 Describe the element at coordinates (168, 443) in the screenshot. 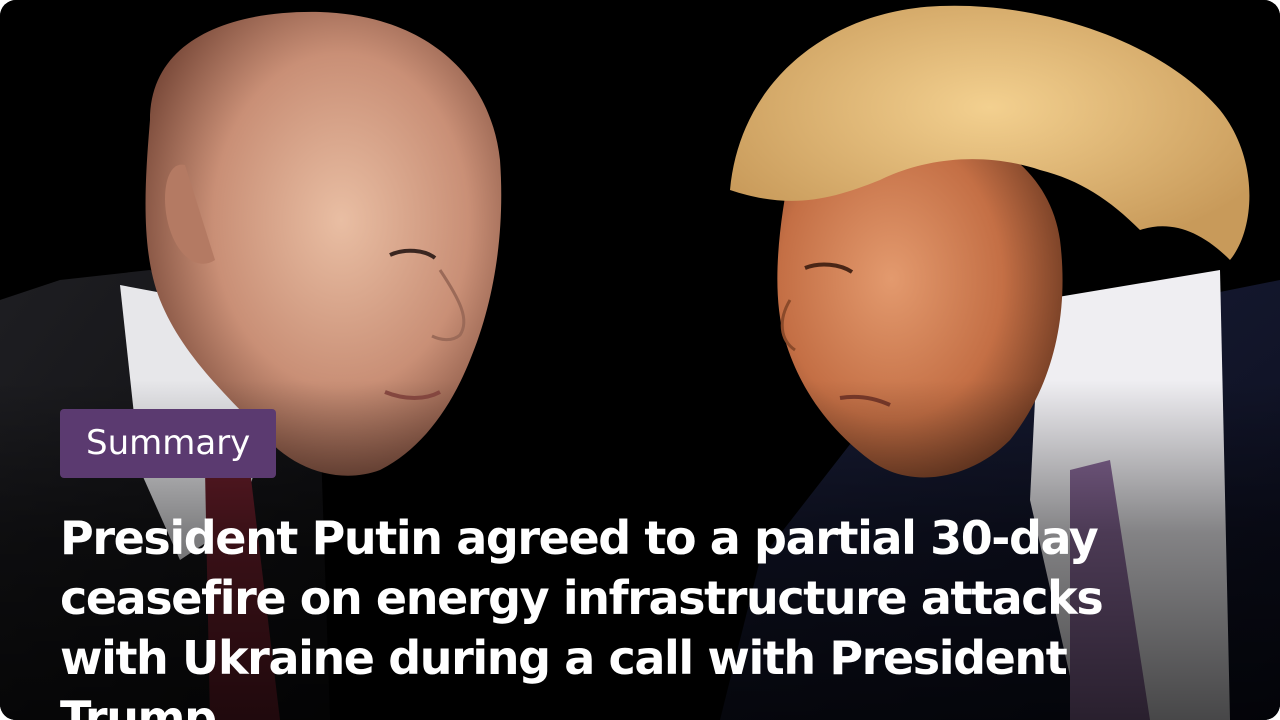

I see `summary-badge: Summary` at that location.